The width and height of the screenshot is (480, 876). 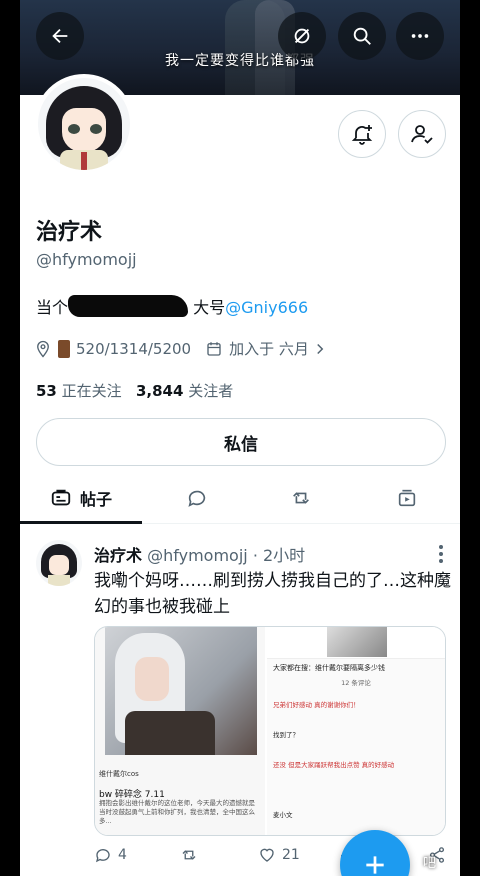 I want to click on tab-reposts, so click(x=301, y=498).